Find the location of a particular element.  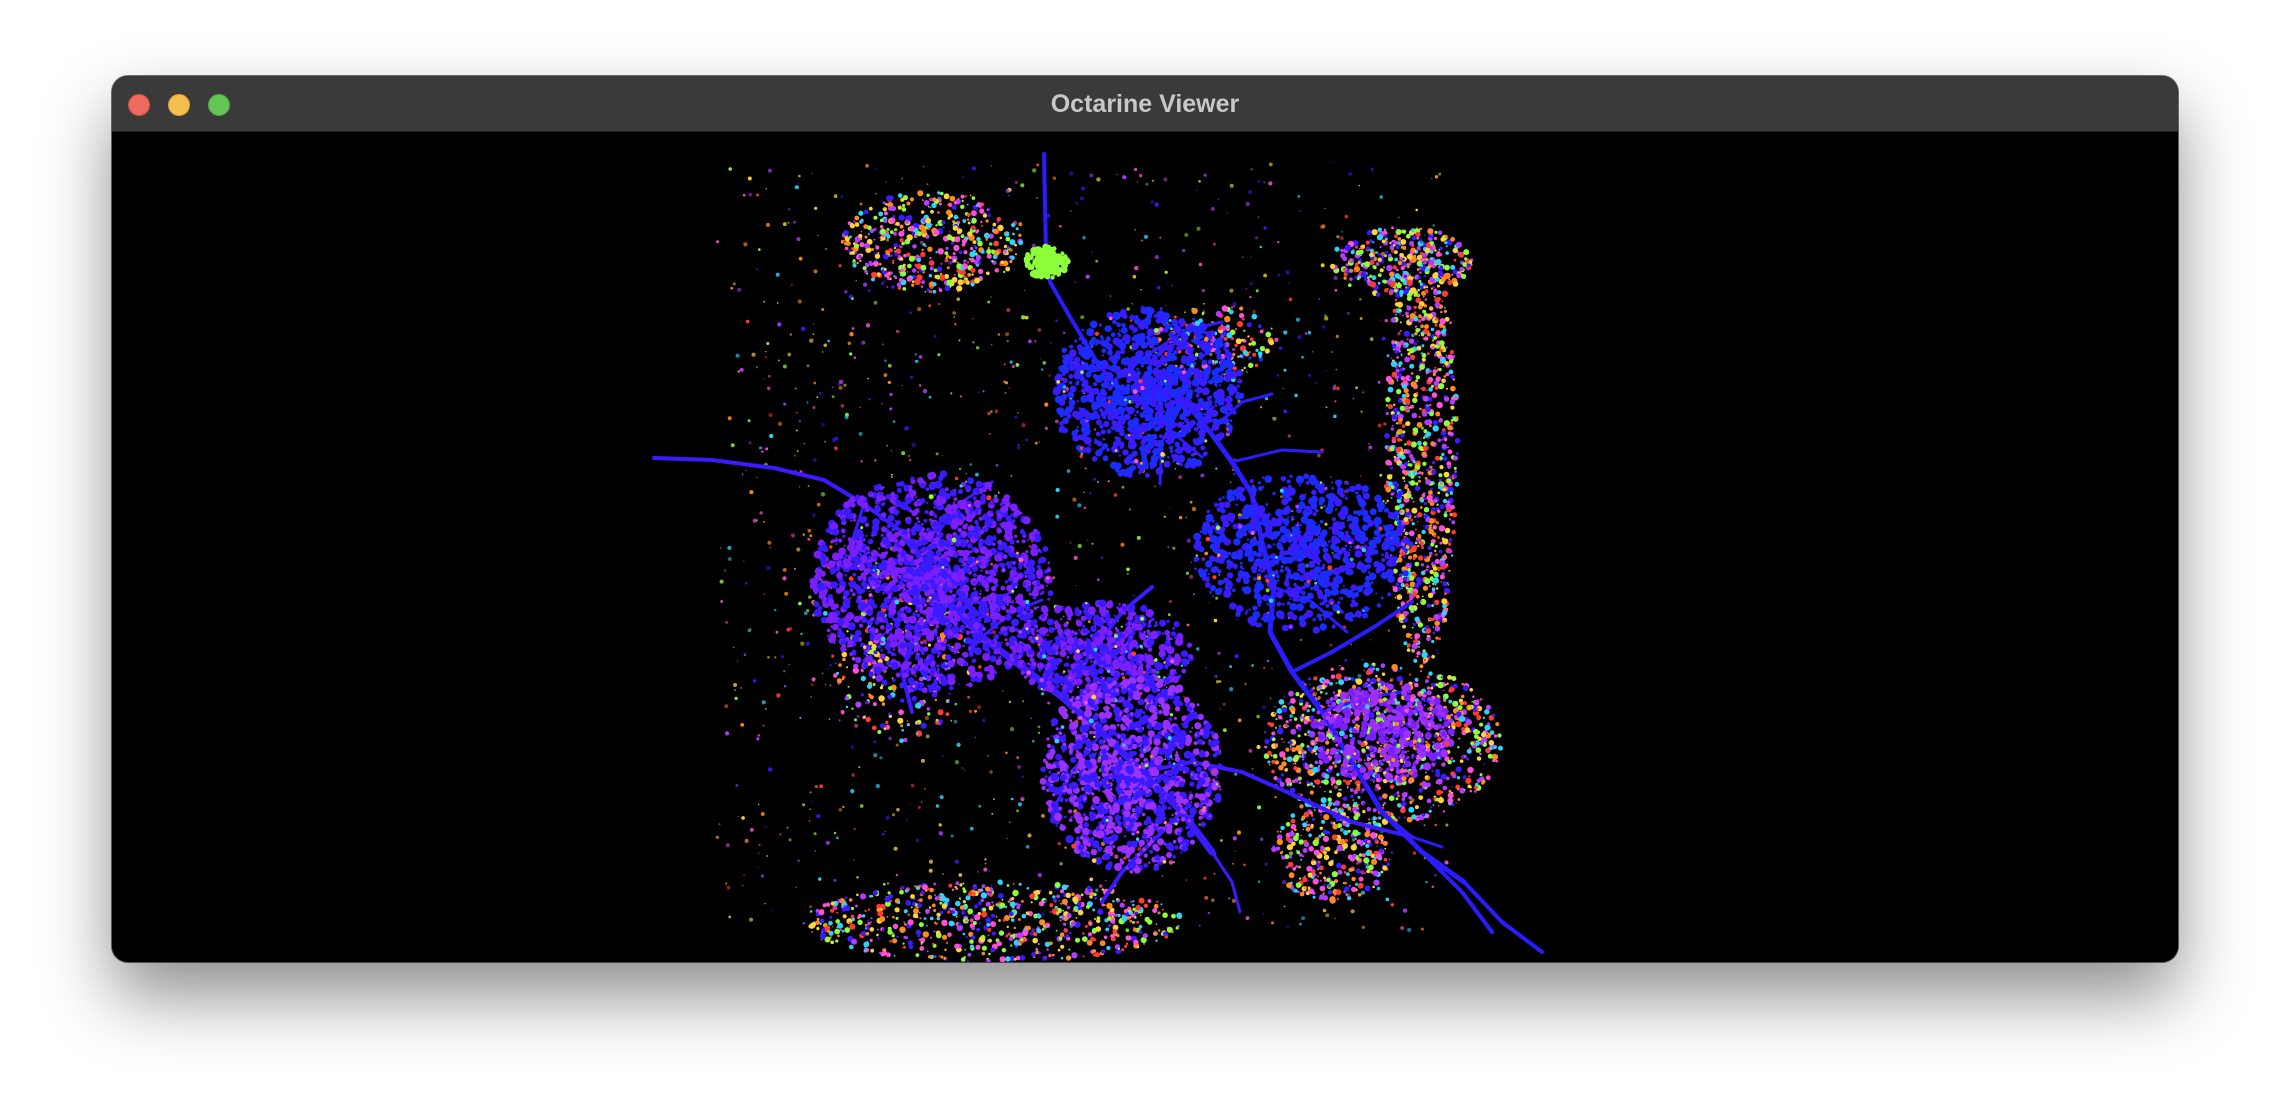

title-bar: Octarine Viewer is located at coordinates (1145, 104).